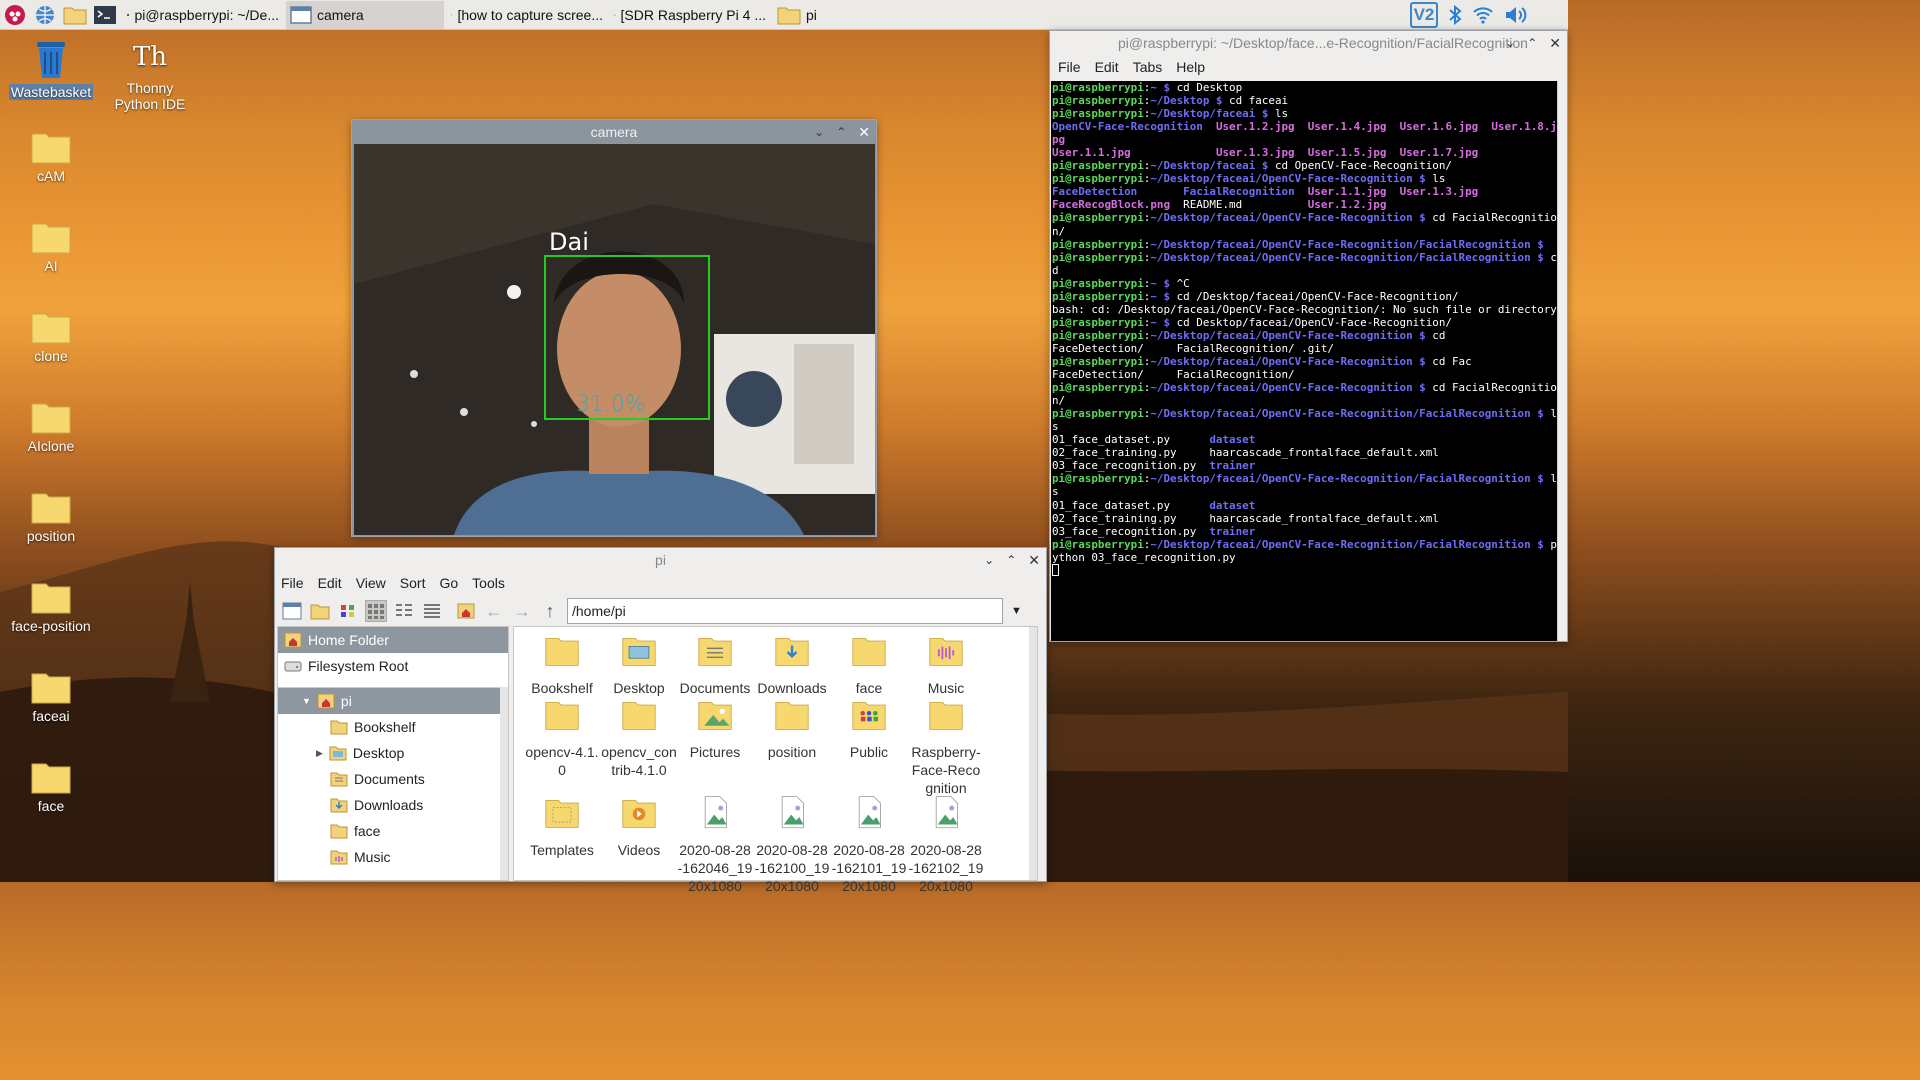 This screenshot has height=1080, width=1920. Describe the element at coordinates (562, 665) in the screenshot. I see `file-item: Bookshelf` at that location.